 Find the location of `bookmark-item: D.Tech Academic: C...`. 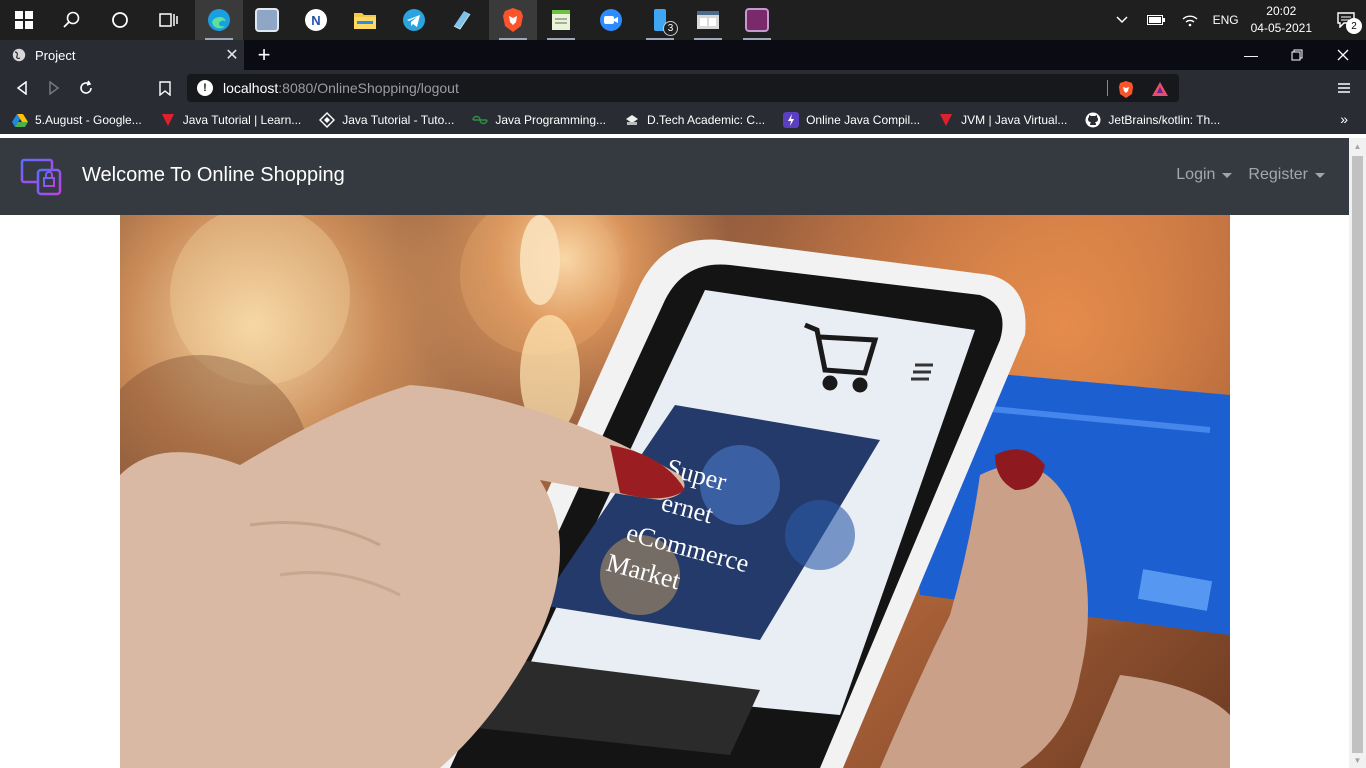

bookmark-item: D.Tech Academic: C... is located at coordinates (694, 120).